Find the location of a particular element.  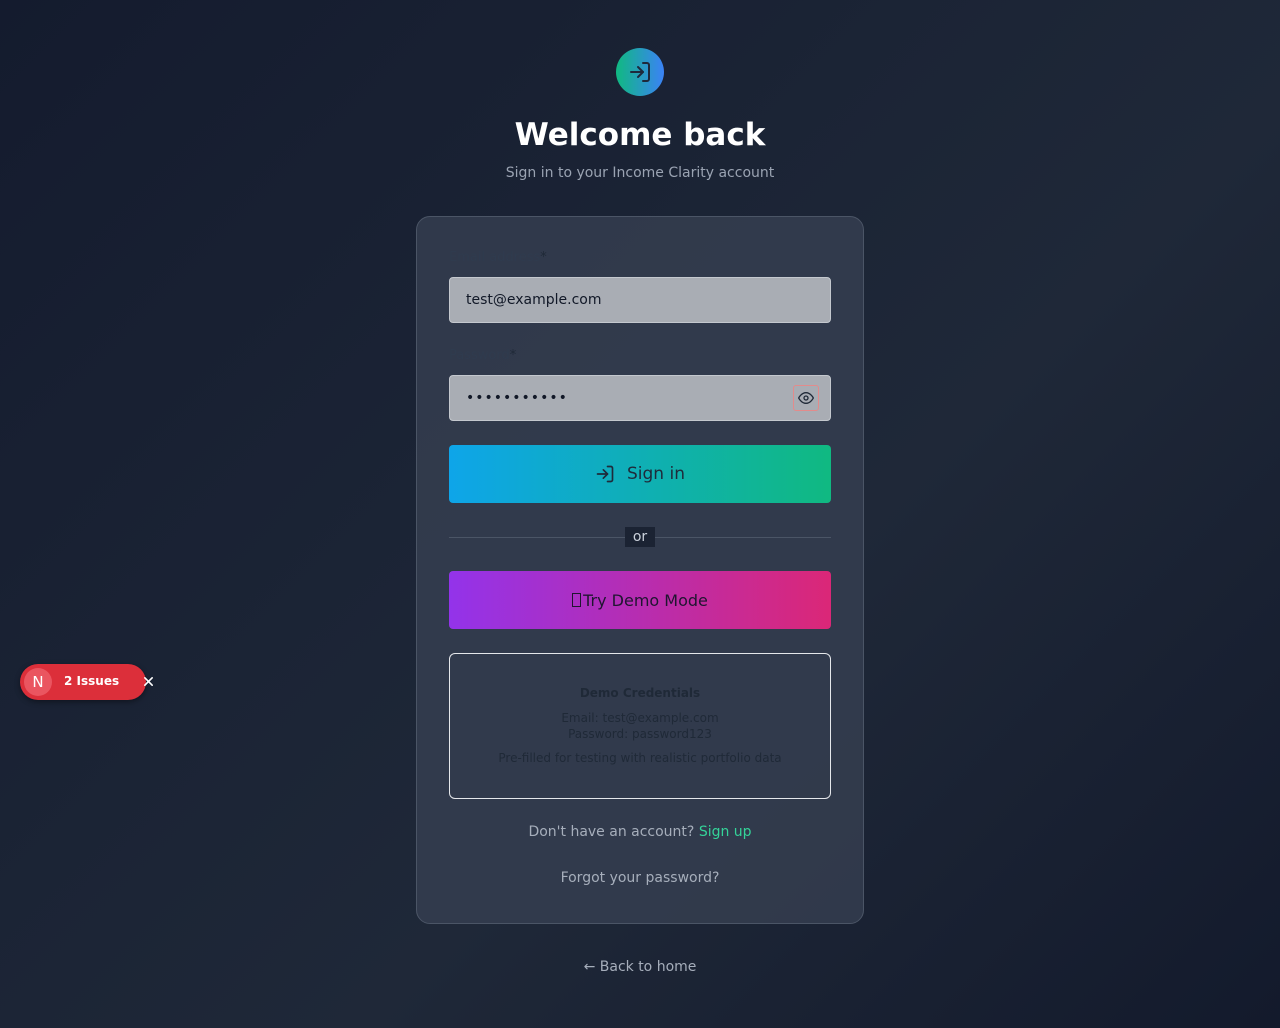

forgot-password-link: Forgot your password? is located at coordinates (640, 878).